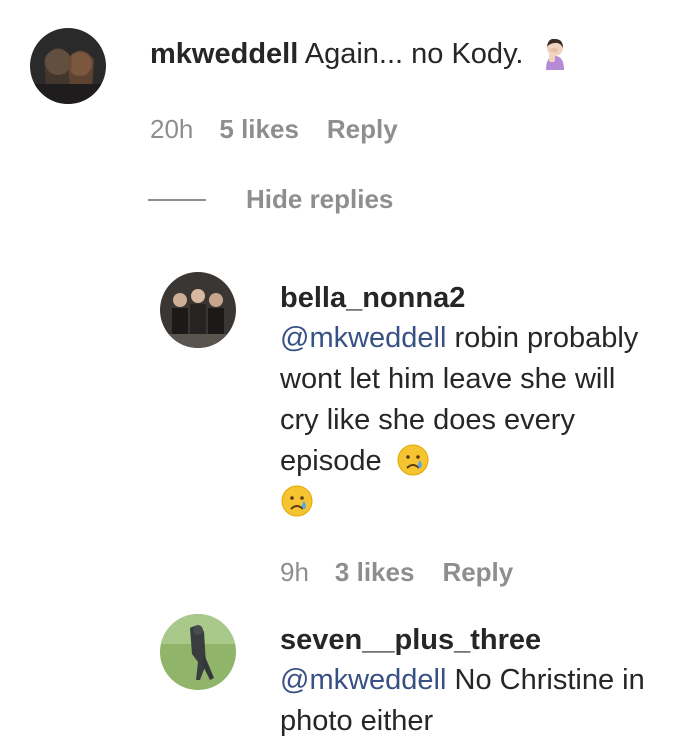 The width and height of the screenshot is (680, 756). What do you see at coordinates (320, 199) in the screenshot?
I see `hide-replies-label: Hide replies` at bounding box center [320, 199].